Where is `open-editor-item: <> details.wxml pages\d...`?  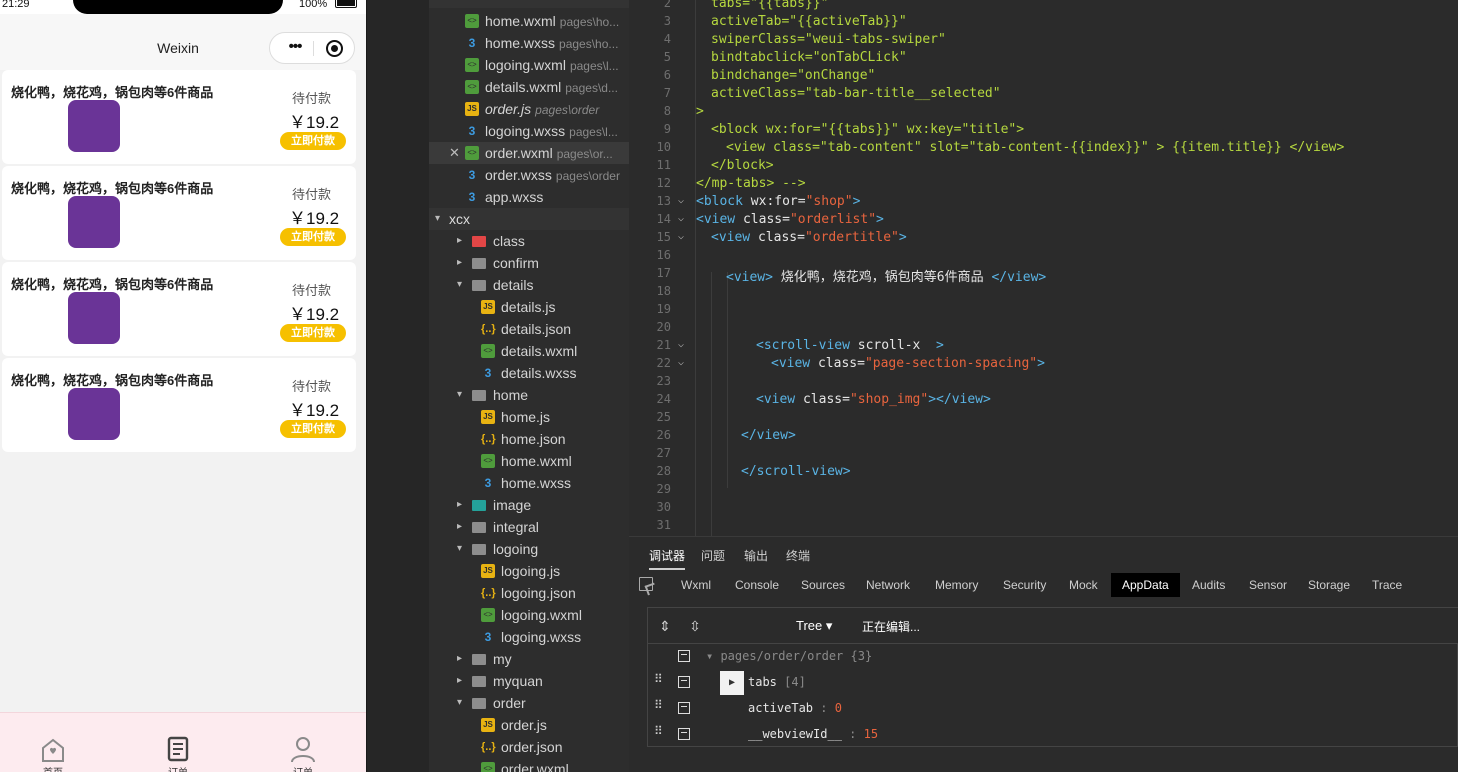
open-editor-item: <> details.wxml pages\d... is located at coordinates (529, 87).